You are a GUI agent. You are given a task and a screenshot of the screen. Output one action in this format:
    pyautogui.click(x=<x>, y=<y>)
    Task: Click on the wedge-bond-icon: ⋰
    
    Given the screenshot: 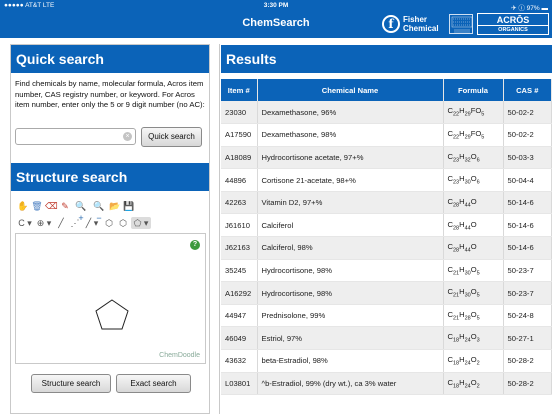 What is the action you would take?
    pyautogui.click(x=75, y=223)
    